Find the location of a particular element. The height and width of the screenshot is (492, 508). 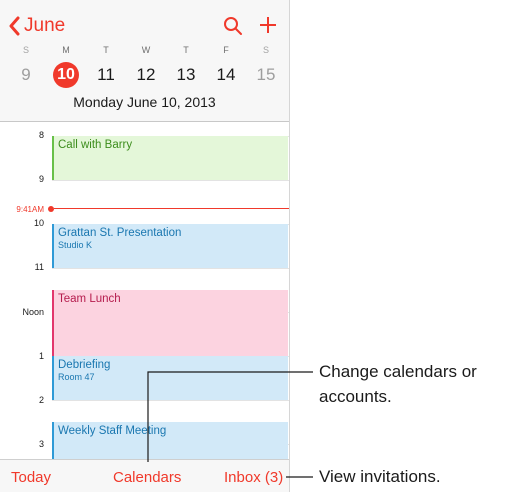

callout-text-line: View invitations. is located at coordinates (380, 476).